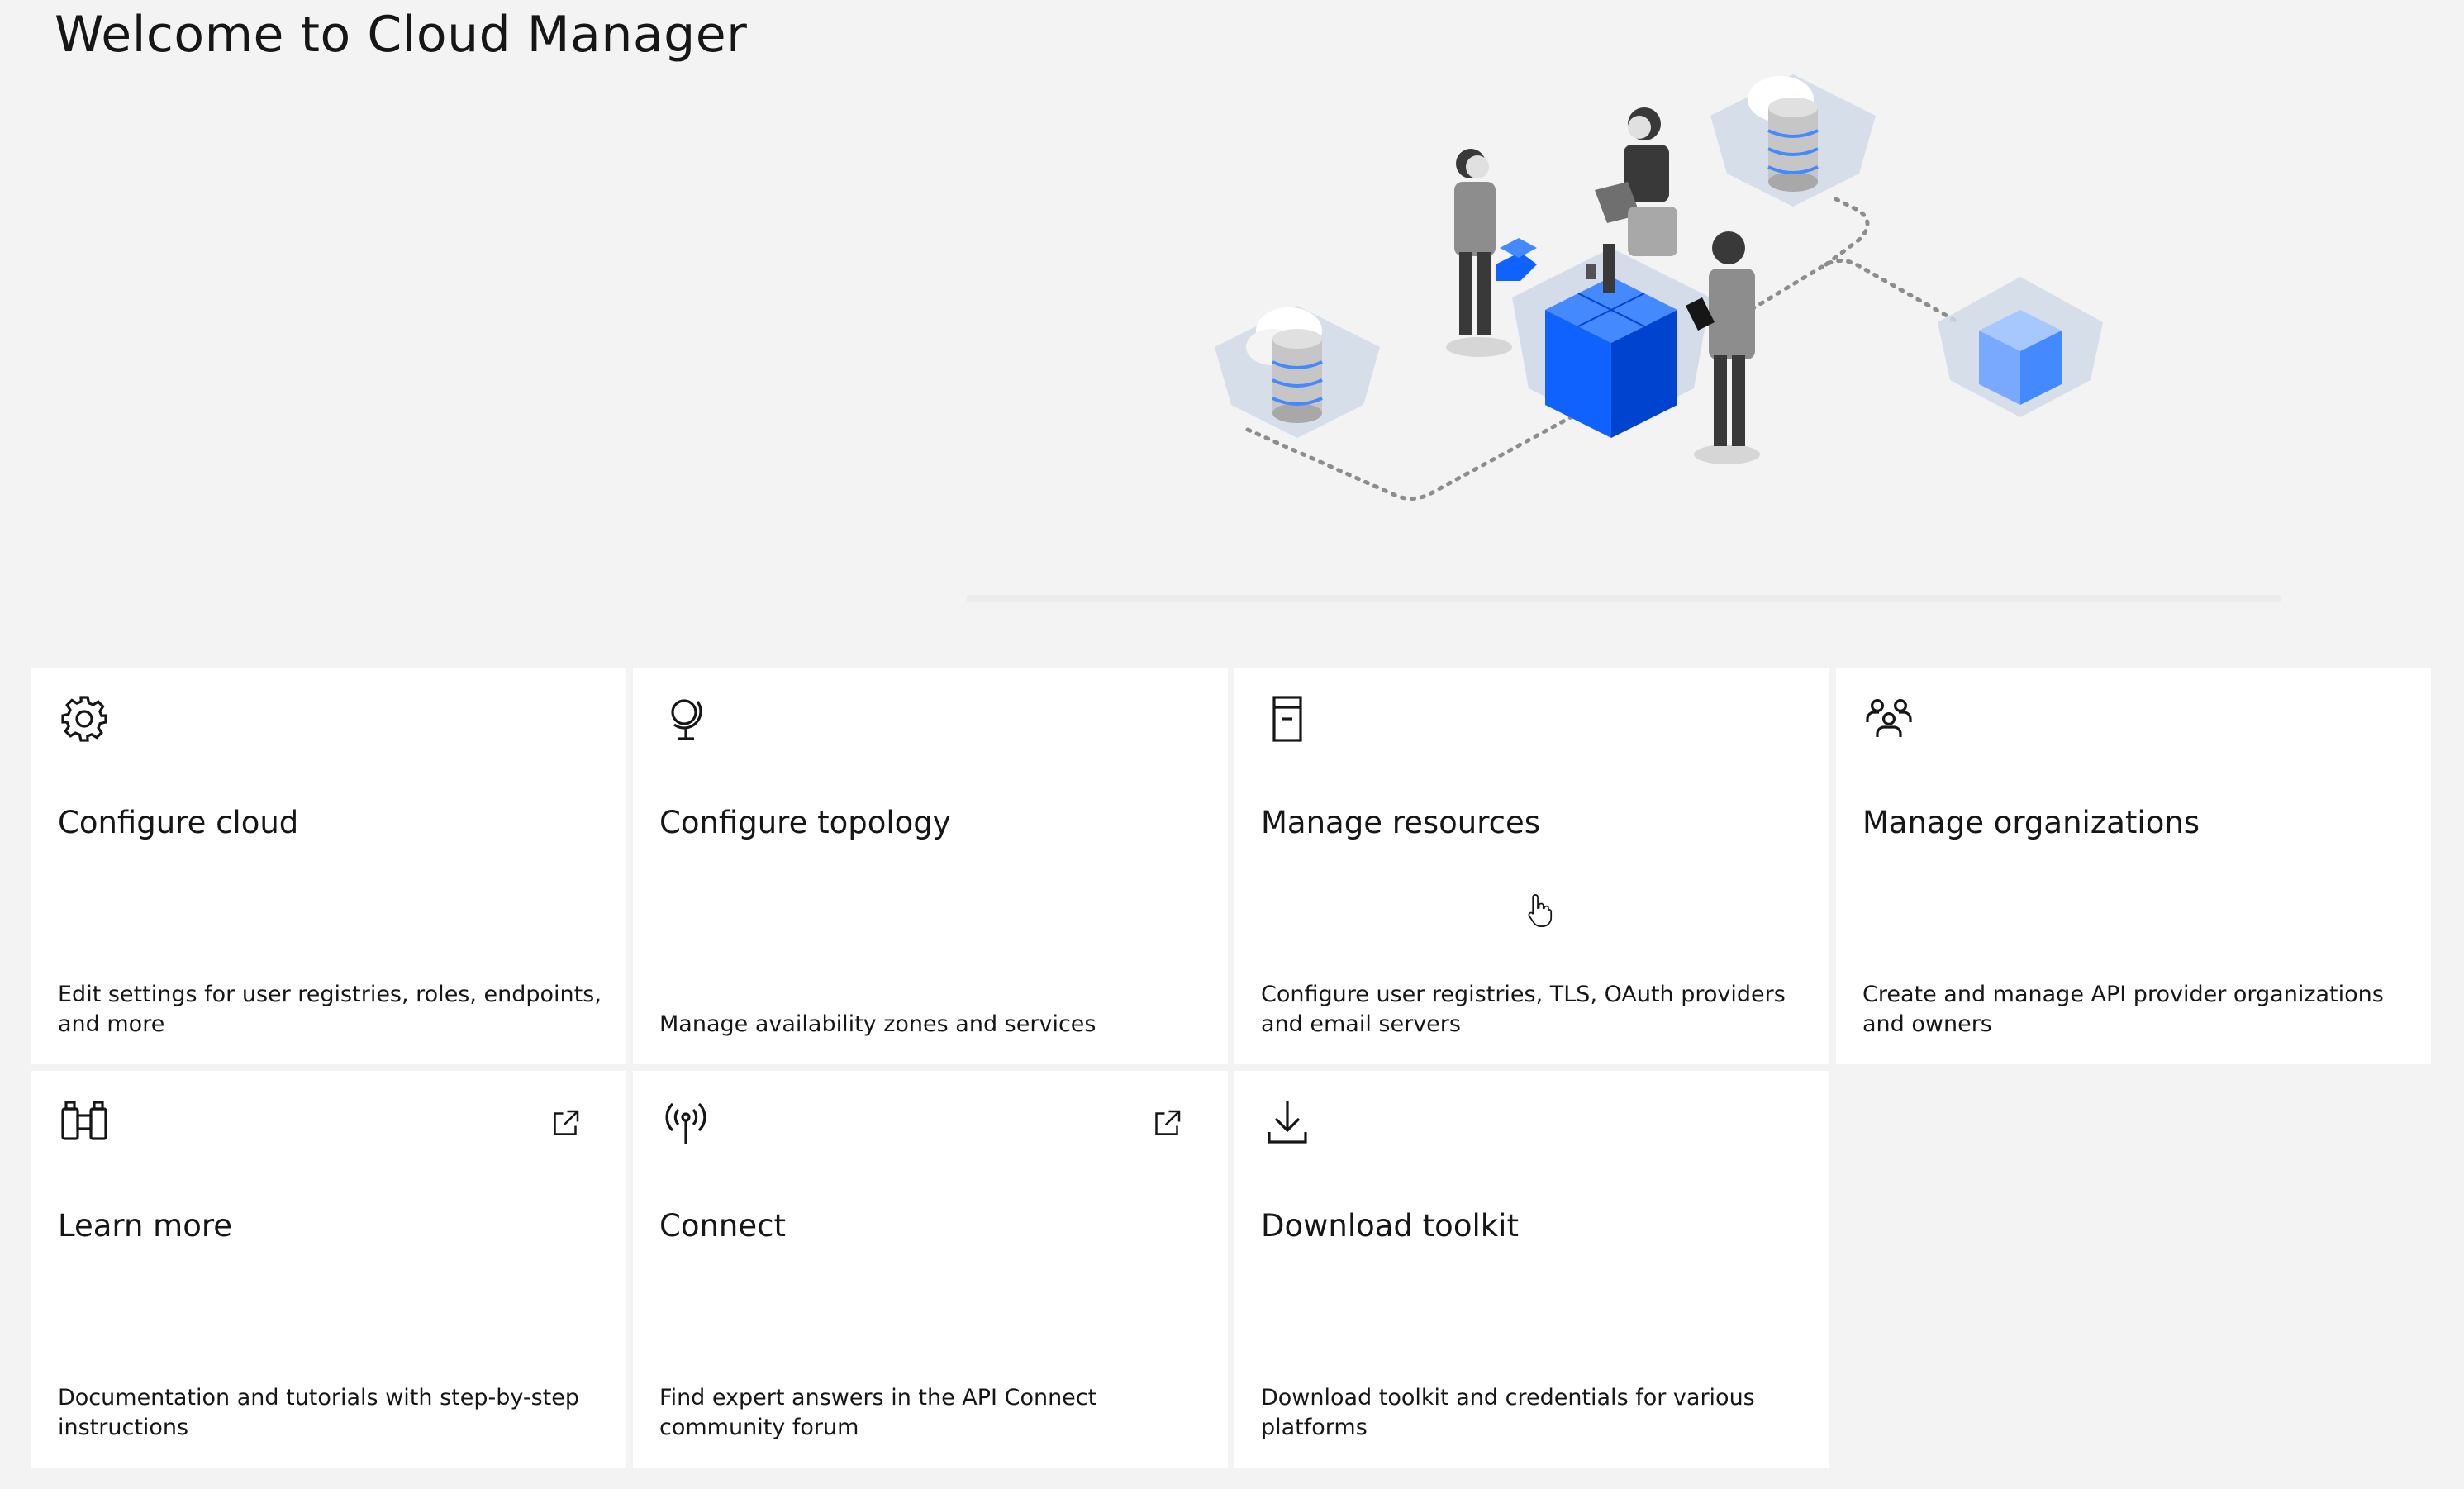 This screenshot has height=1489, width=2464. Describe the element at coordinates (84, 1123) in the screenshot. I see `binoculars-icon` at that location.